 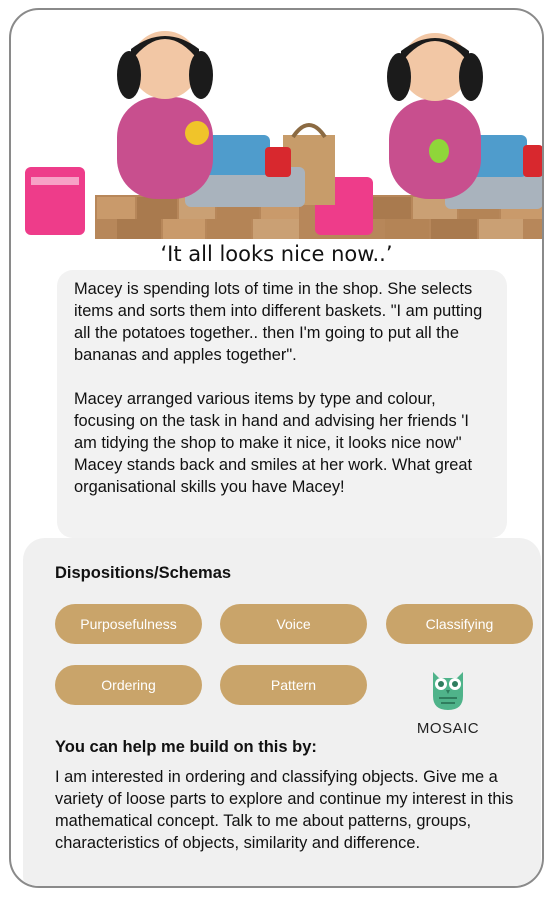 What do you see at coordinates (435, 116) in the screenshot?
I see `girl-right` at bounding box center [435, 116].